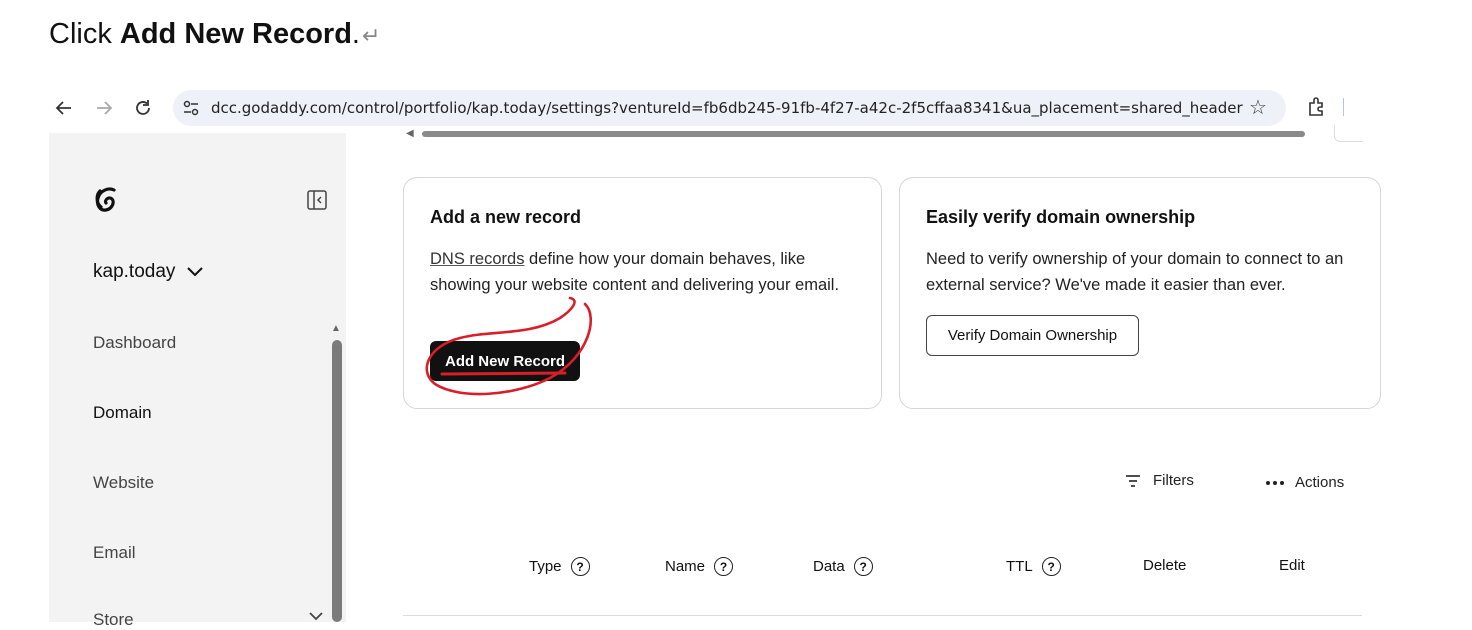 The width and height of the screenshot is (1472, 630). What do you see at coordinates (64, 108) in the screenshot?
I see `back-icon` at bounding box center [64, 108].